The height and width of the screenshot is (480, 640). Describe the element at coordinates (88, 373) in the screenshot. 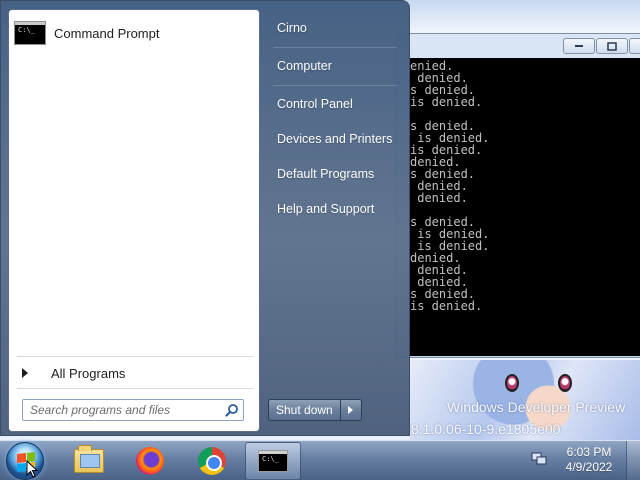

I see `all-programs-label: All Programs` at that location.